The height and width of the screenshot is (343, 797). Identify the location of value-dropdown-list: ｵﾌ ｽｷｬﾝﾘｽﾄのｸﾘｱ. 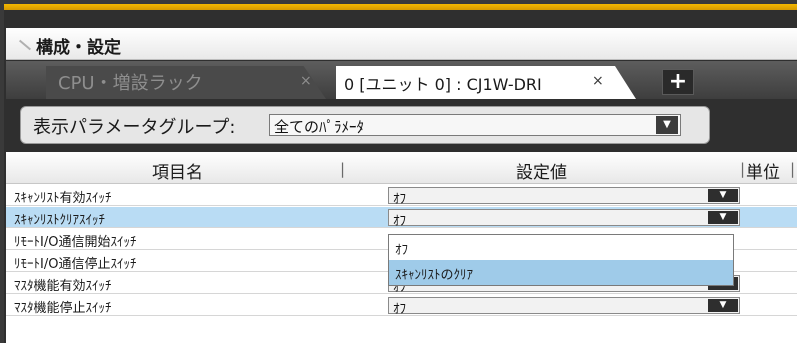
(561, 260).